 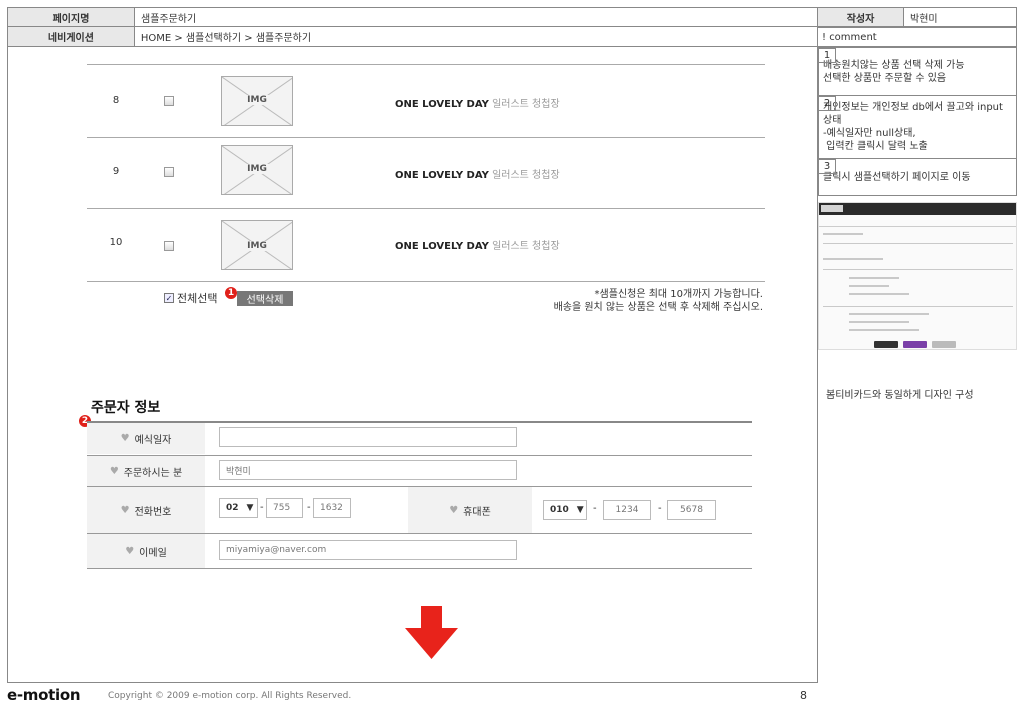 I want to click on notice-line: *샘플신청은 최대 10개까지 가능합니다., so click(x=678, y=294).